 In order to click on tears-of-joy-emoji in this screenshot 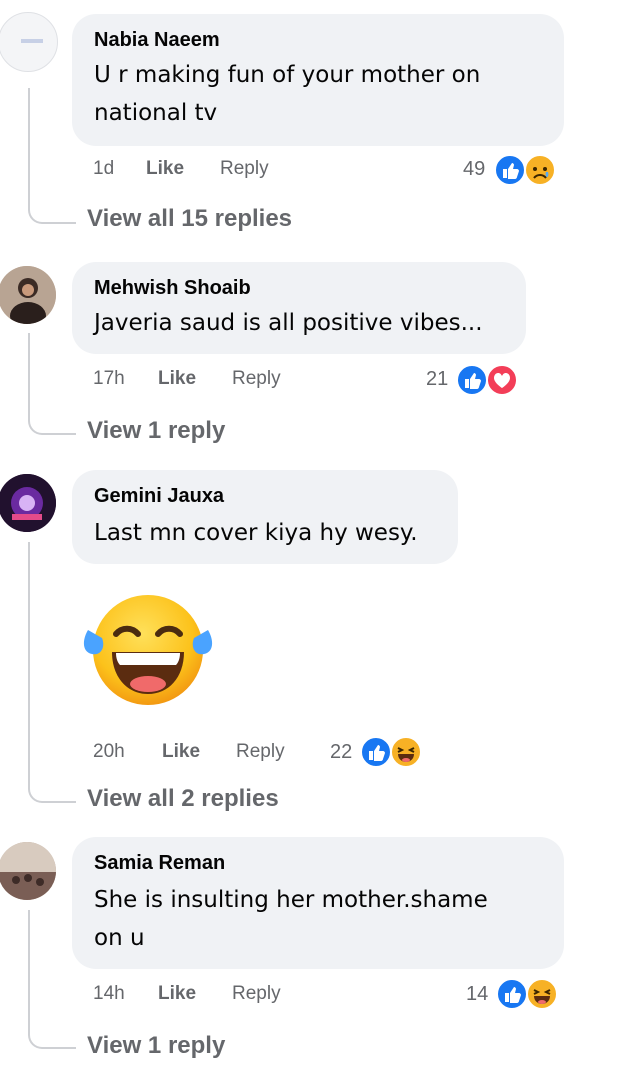, I will do `click(148, 649)`.